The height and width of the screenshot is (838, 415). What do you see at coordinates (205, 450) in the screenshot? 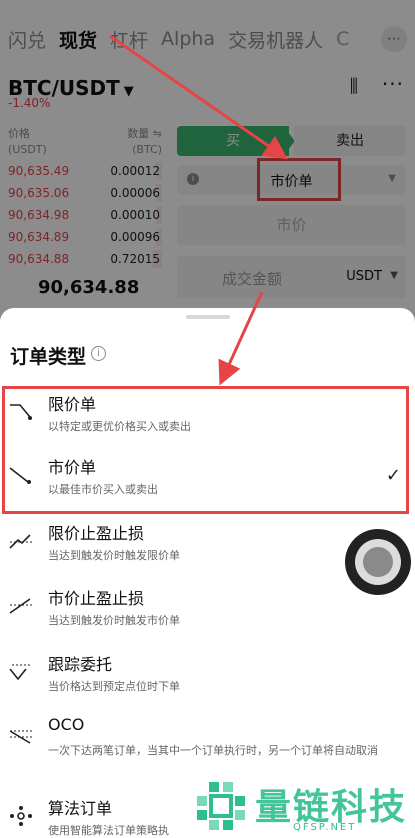
I see `annotation-box-order-options` at bounding box center [205, 450].